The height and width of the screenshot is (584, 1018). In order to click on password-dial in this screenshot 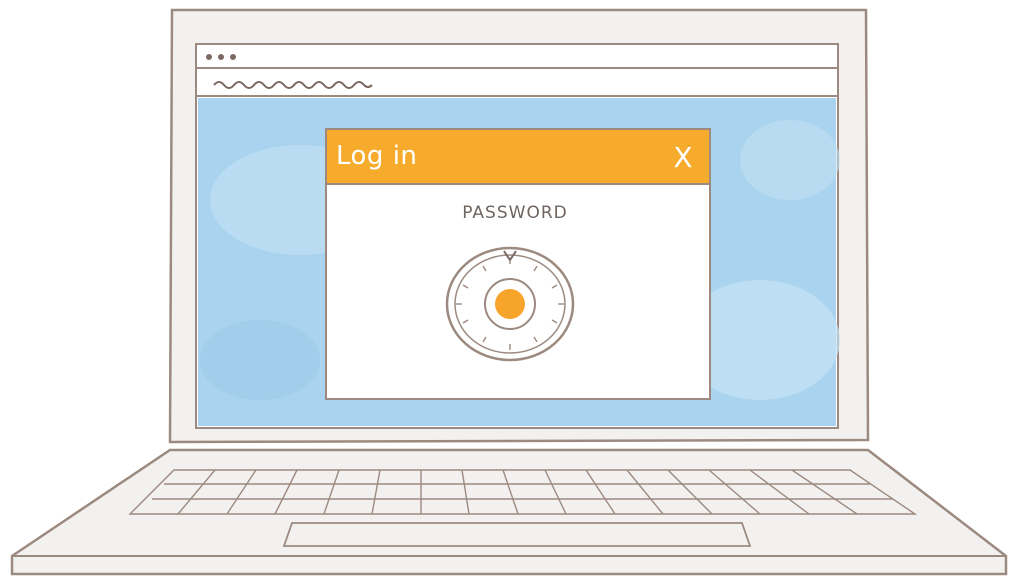, I will do `click(510, 304)`.